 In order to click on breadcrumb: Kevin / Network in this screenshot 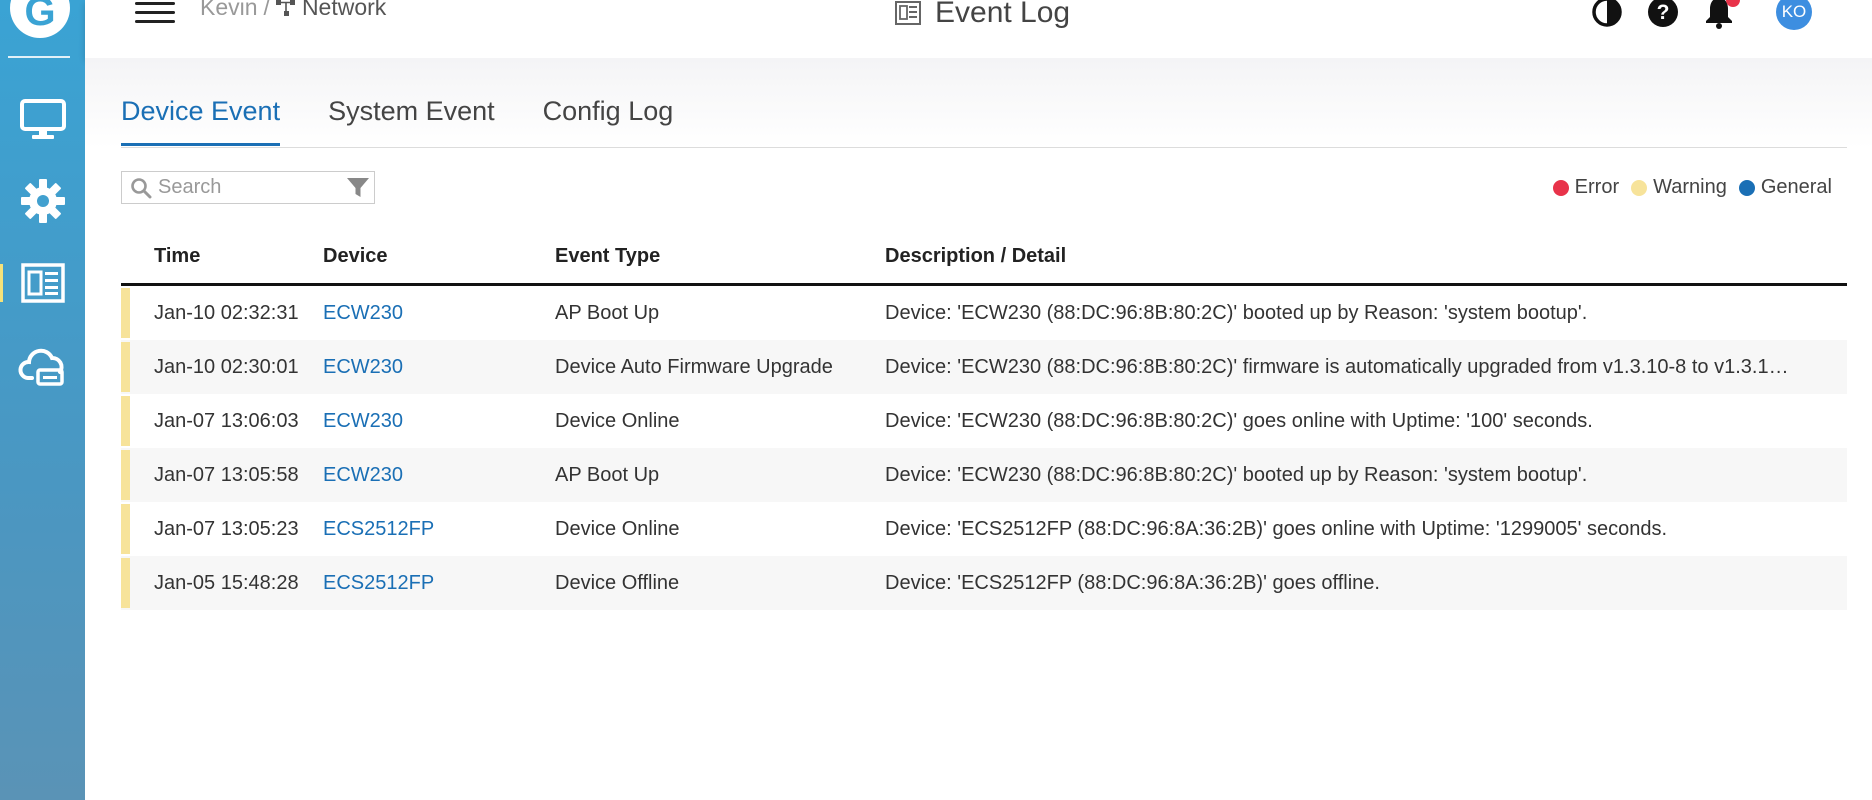, I will do `click(293, 10)`.